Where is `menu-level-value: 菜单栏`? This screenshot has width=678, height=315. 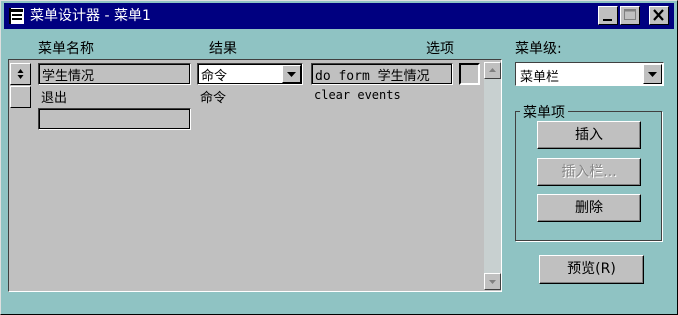
menu-level-value: 菜单栏 is located at coordinates (540, 77).